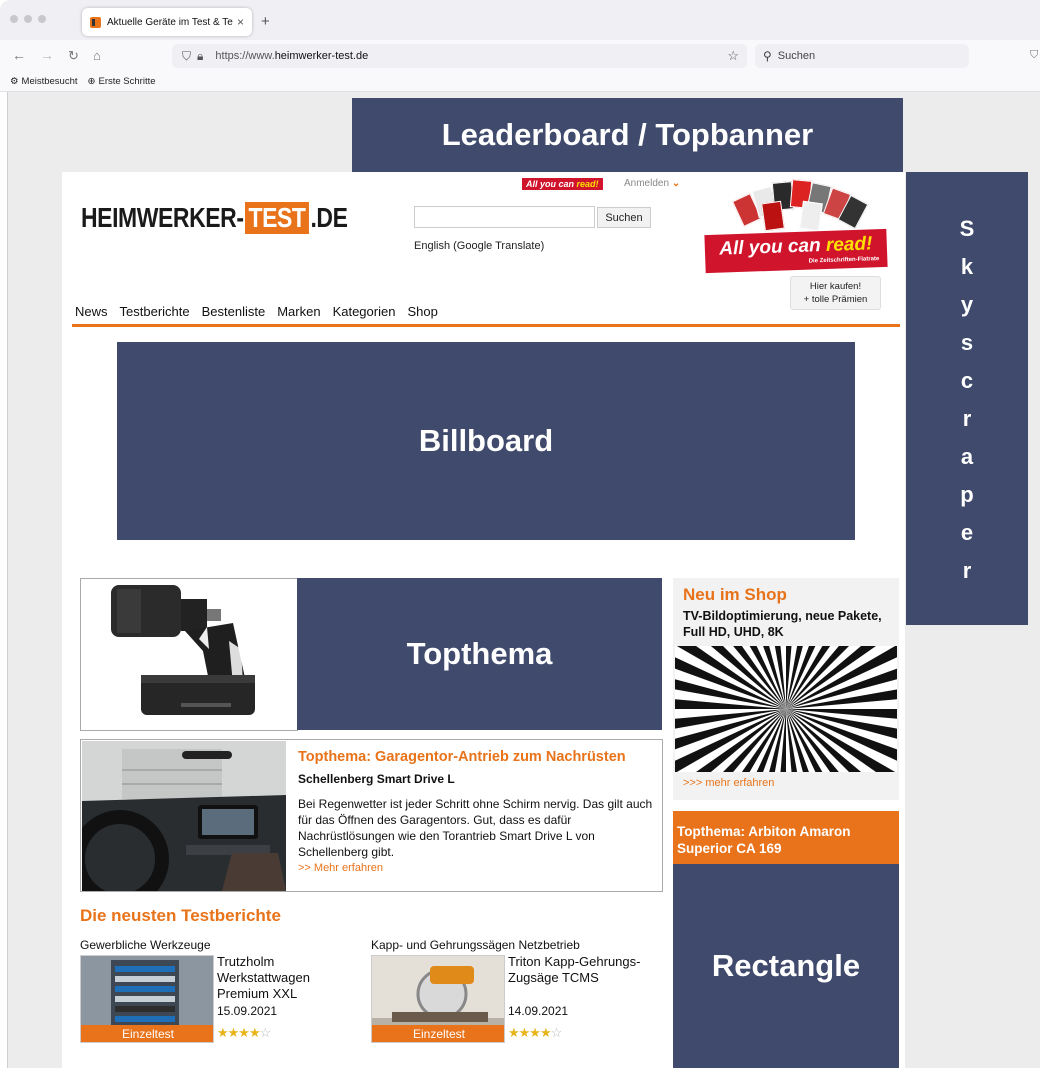 The height and width of the screenshot is (1068, 1040). Describe the element at coordinates (14, 81) in the screenshot. I see `gear-icon: ⚙` at that location.